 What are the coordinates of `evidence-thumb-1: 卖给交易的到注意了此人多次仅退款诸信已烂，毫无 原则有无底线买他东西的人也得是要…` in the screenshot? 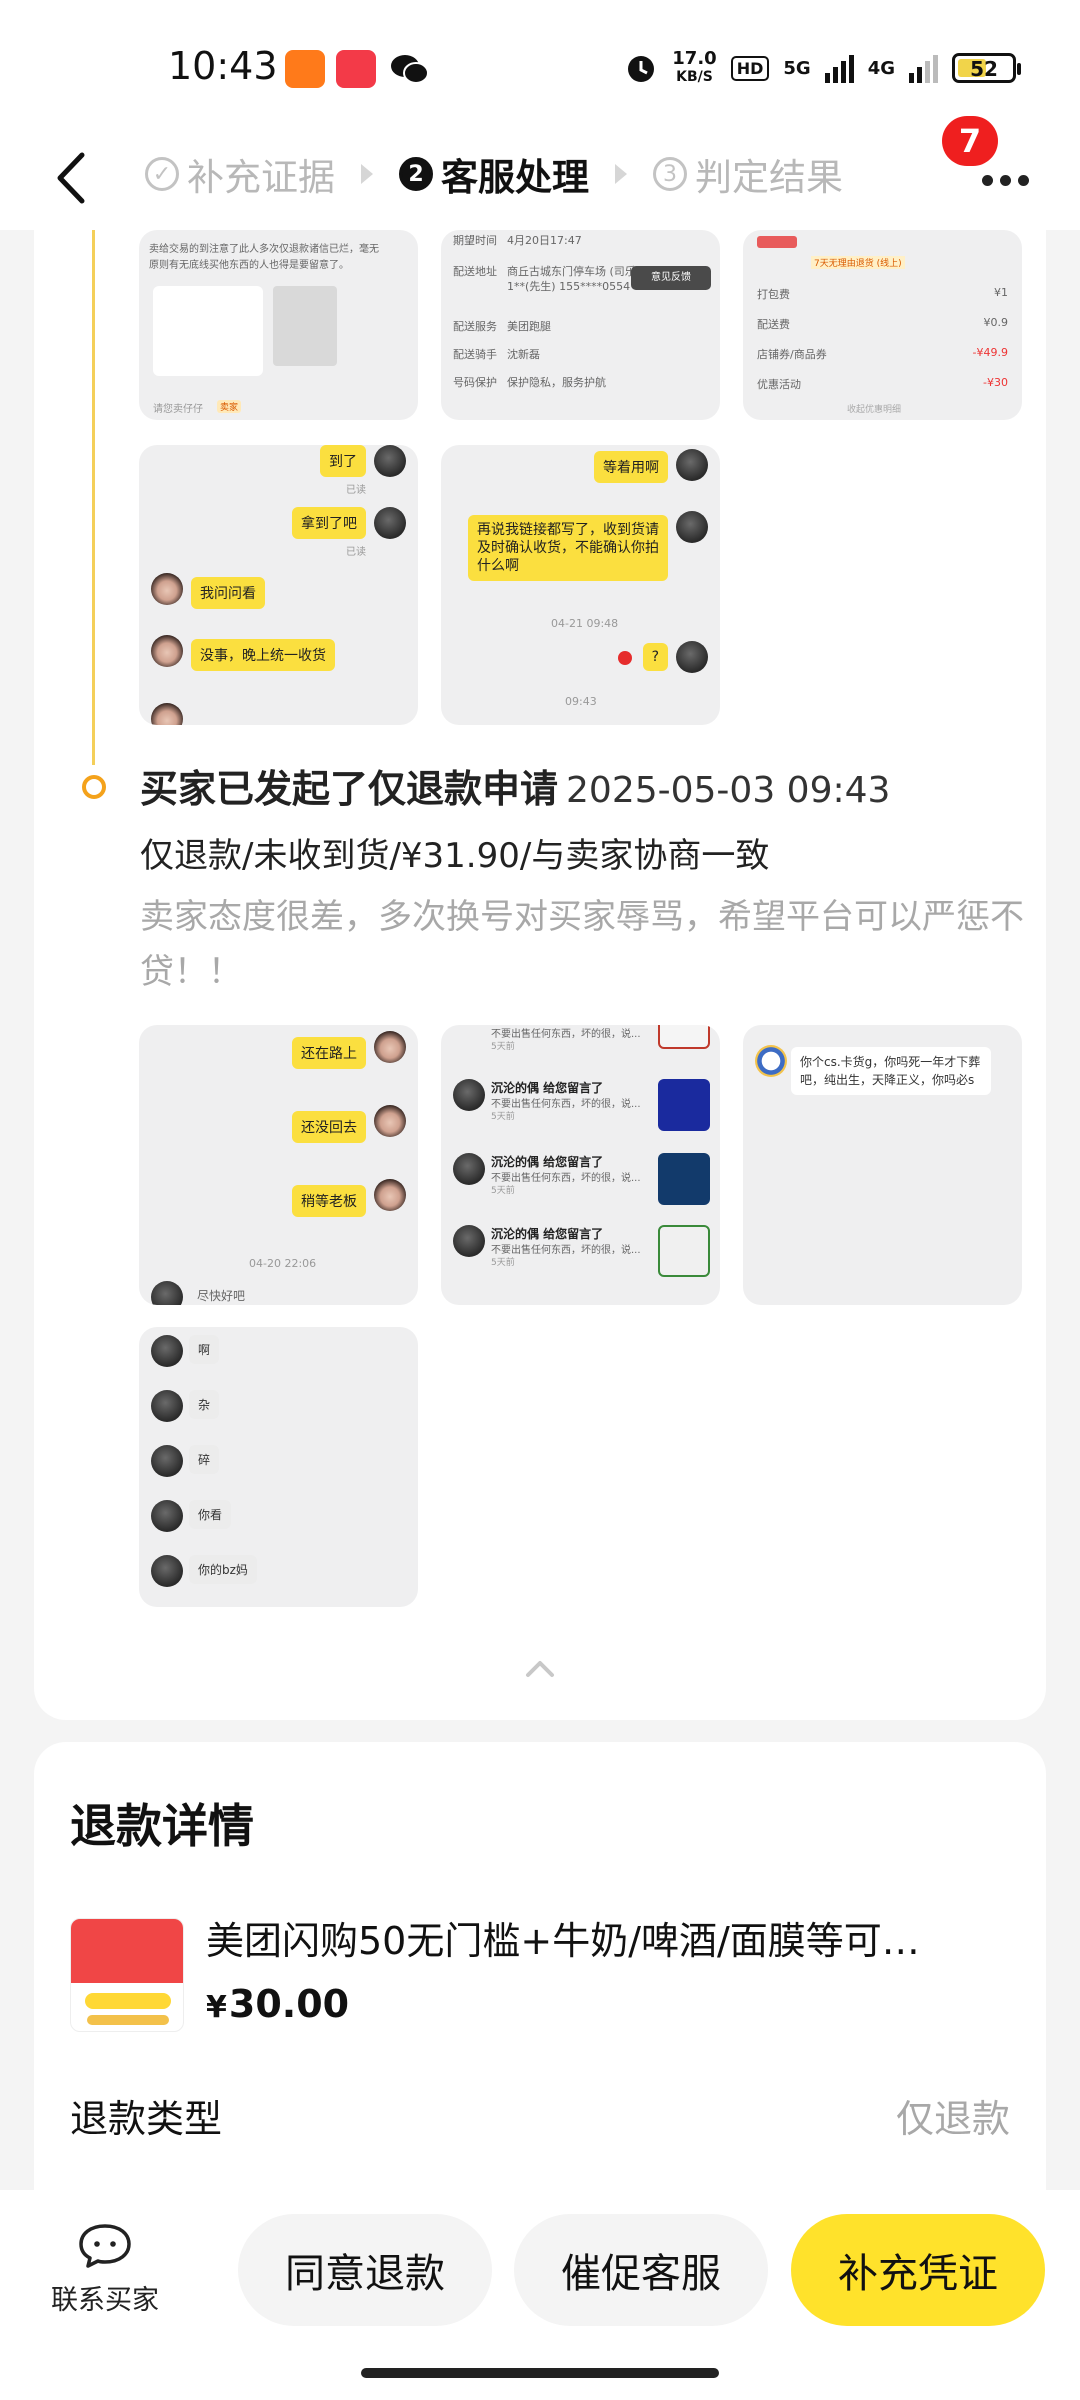 It's located at (278, 325).